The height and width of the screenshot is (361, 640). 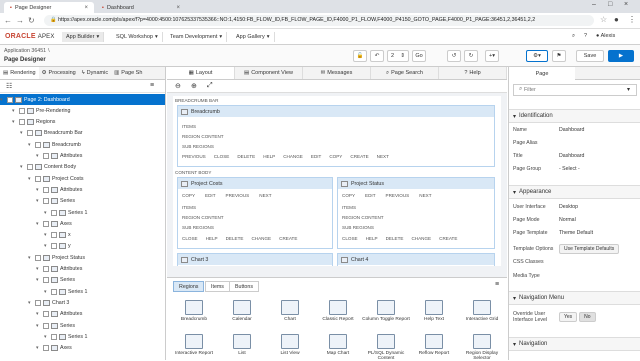 What do you see at coordinates (54, 348) in the screenshot?
I see `tree-node: ▾ Axes` at bounding box center [54, 348].